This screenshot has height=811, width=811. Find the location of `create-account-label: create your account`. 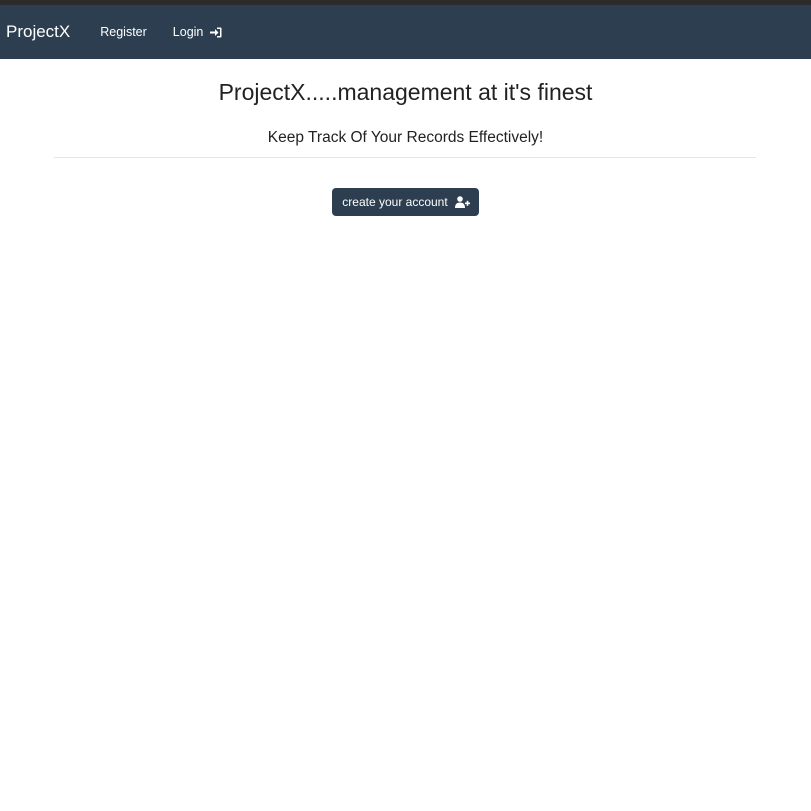

create-account-label: create your account is located at coordinates (395, 202).